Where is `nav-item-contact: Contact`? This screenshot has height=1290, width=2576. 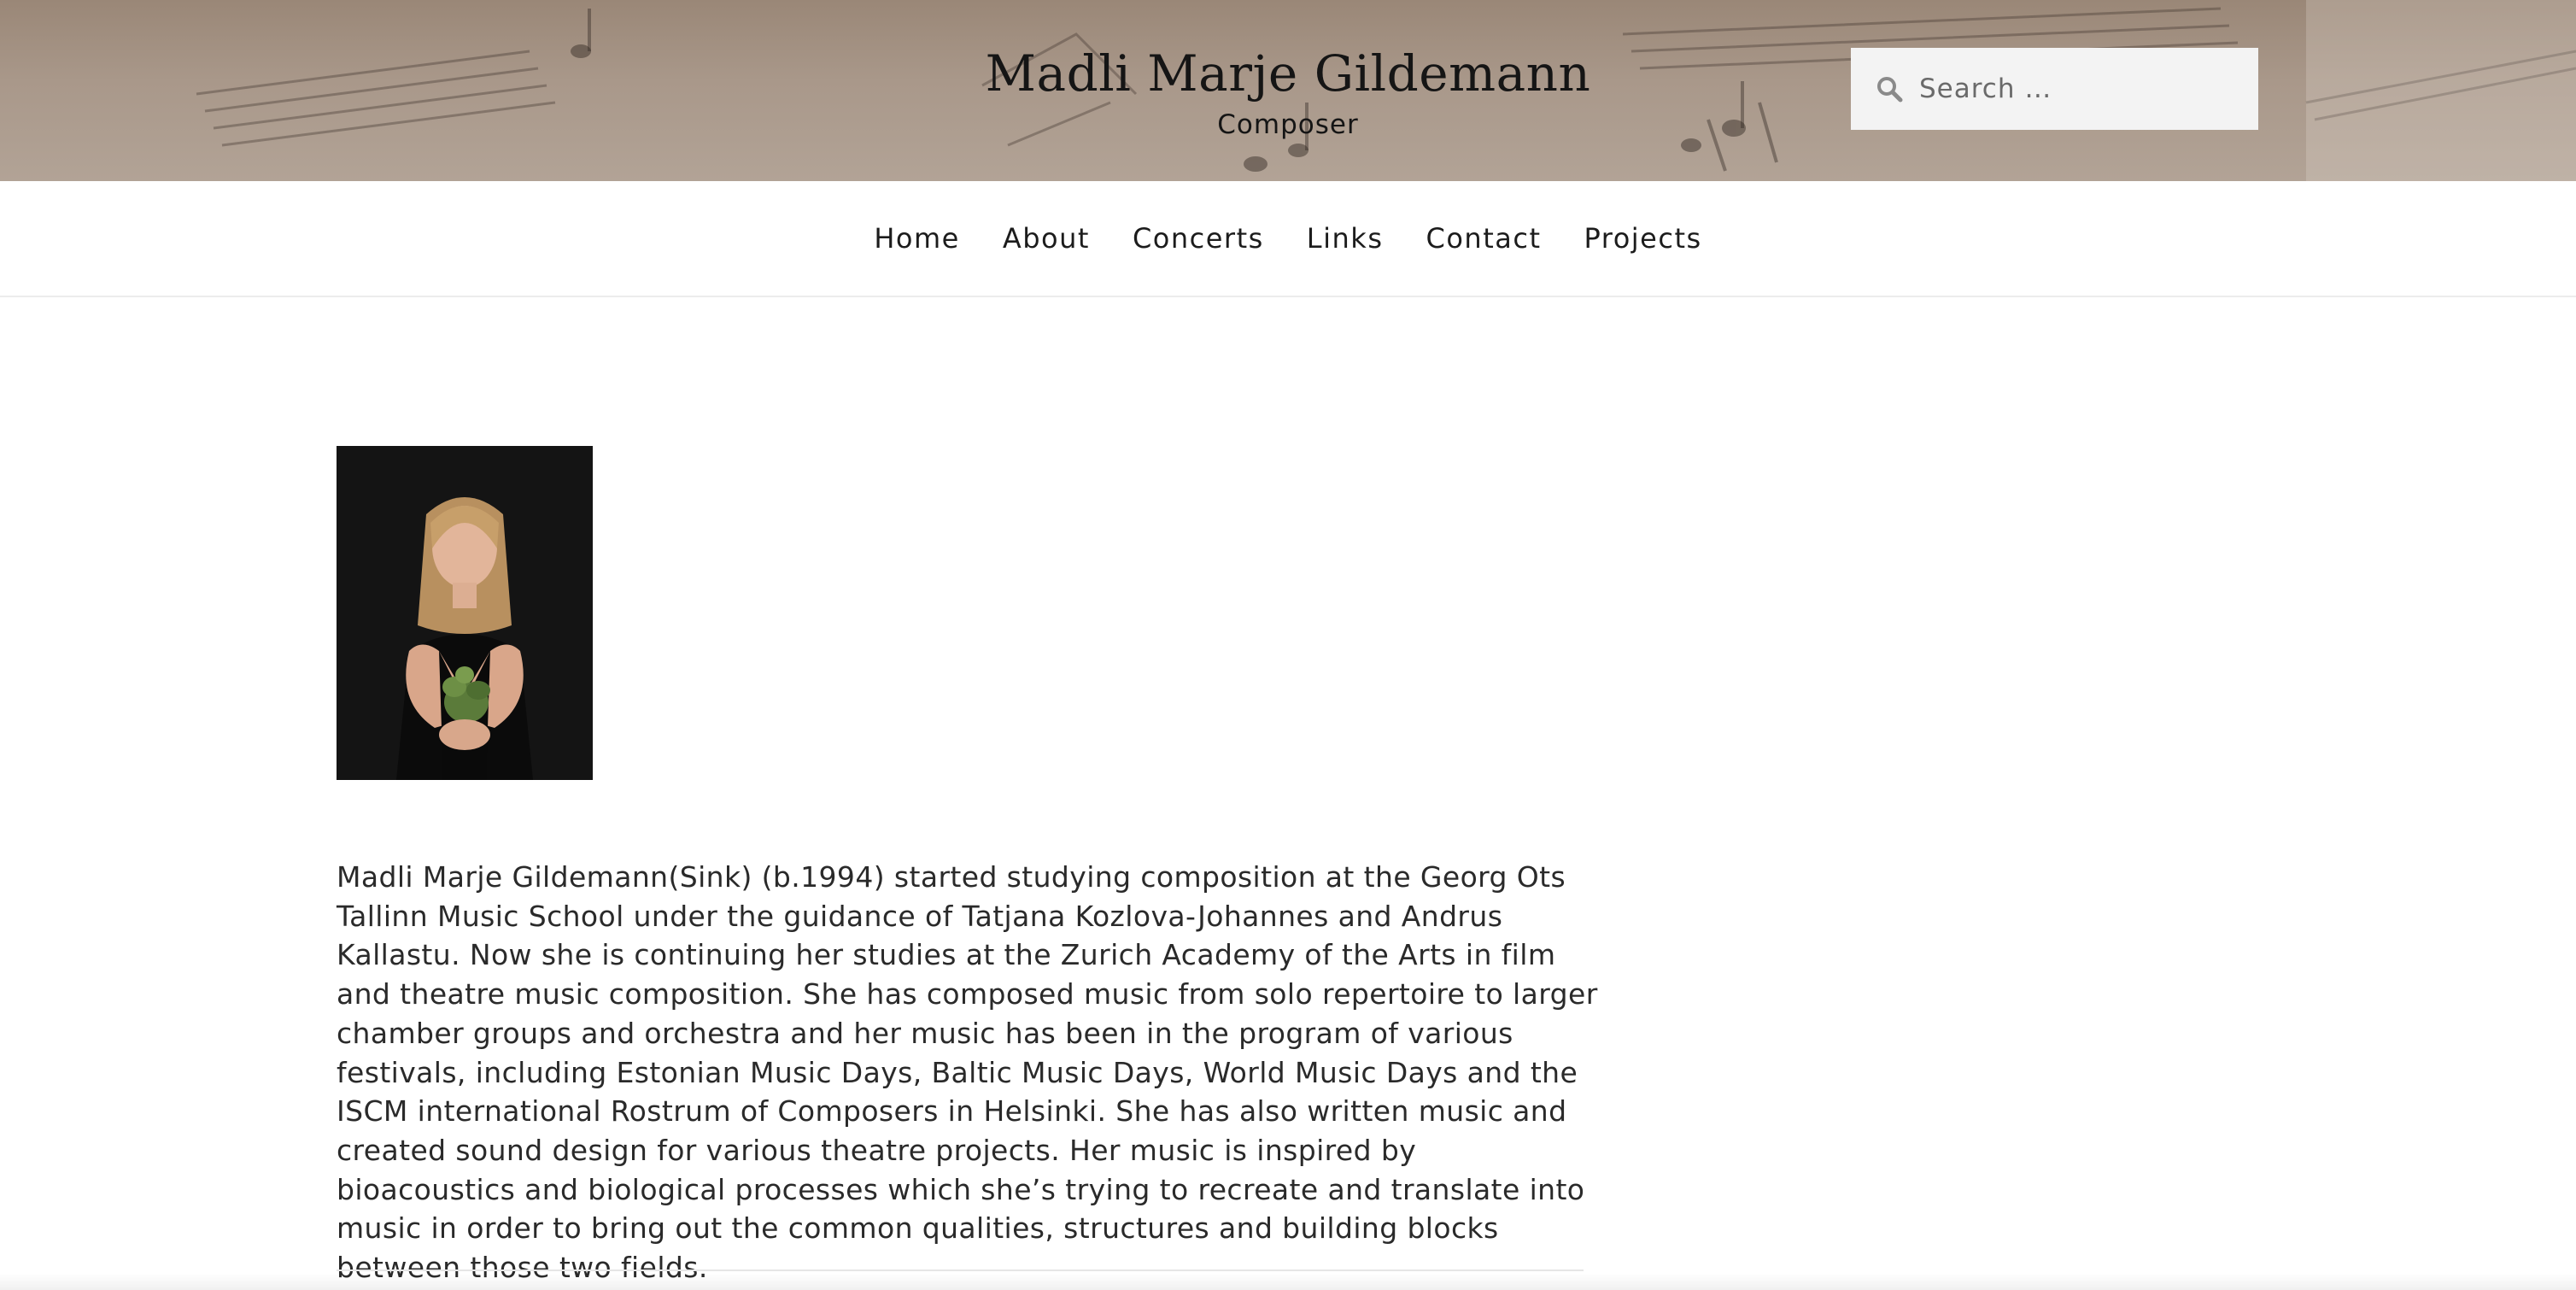 nav-item-contact: Contact is located at coordinates (1484, 239).